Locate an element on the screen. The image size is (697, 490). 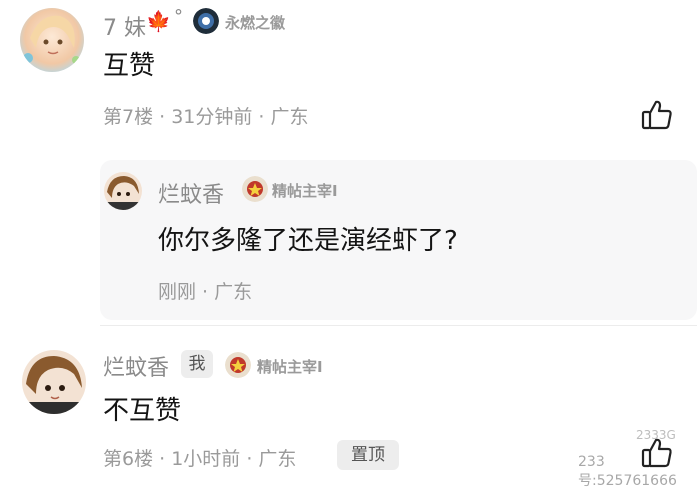
maple-leaf-icon: 🍁 is located at coordinates (158, 21).